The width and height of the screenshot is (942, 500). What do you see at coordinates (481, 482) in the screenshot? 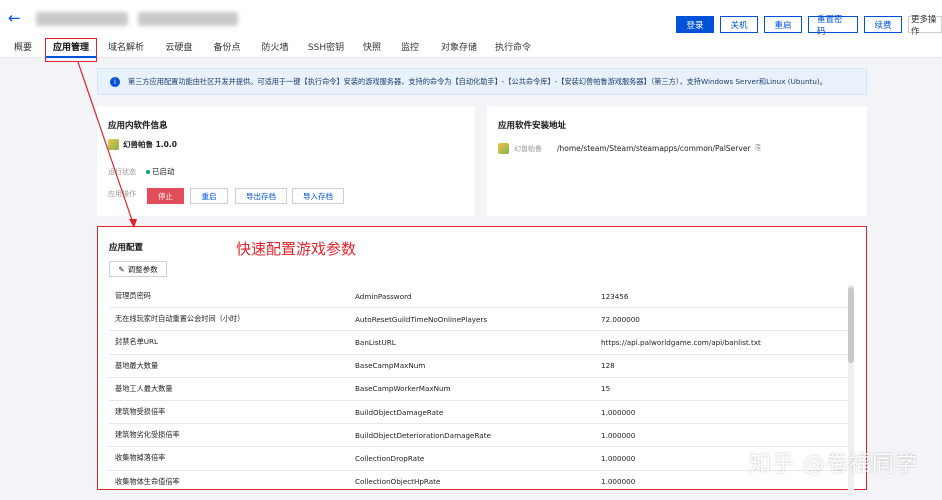
I see `table-row: 收集物体生命值倍率 CollectionObjectHpRate 1.000000` at bounding box center [481, 482].